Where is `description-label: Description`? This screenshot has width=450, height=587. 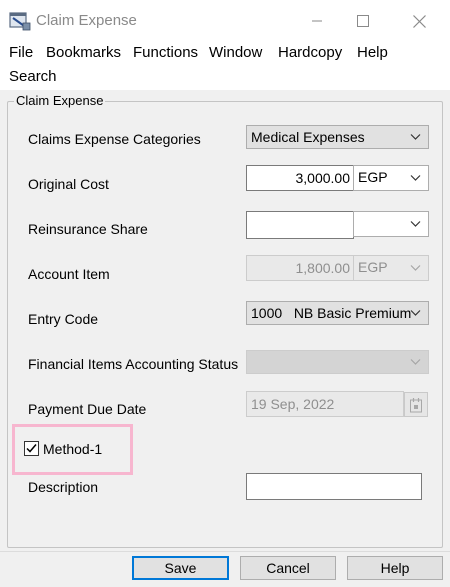
description-label: Description is located at coordinates (63, 487).